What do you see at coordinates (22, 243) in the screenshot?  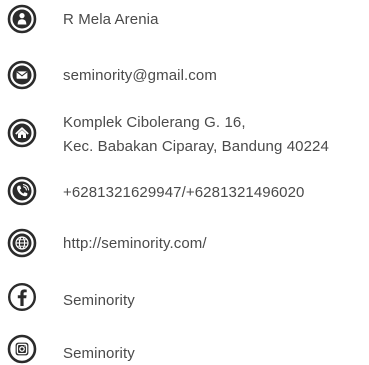 I see `globe-circle-icon` at bounding box center [22, 243].